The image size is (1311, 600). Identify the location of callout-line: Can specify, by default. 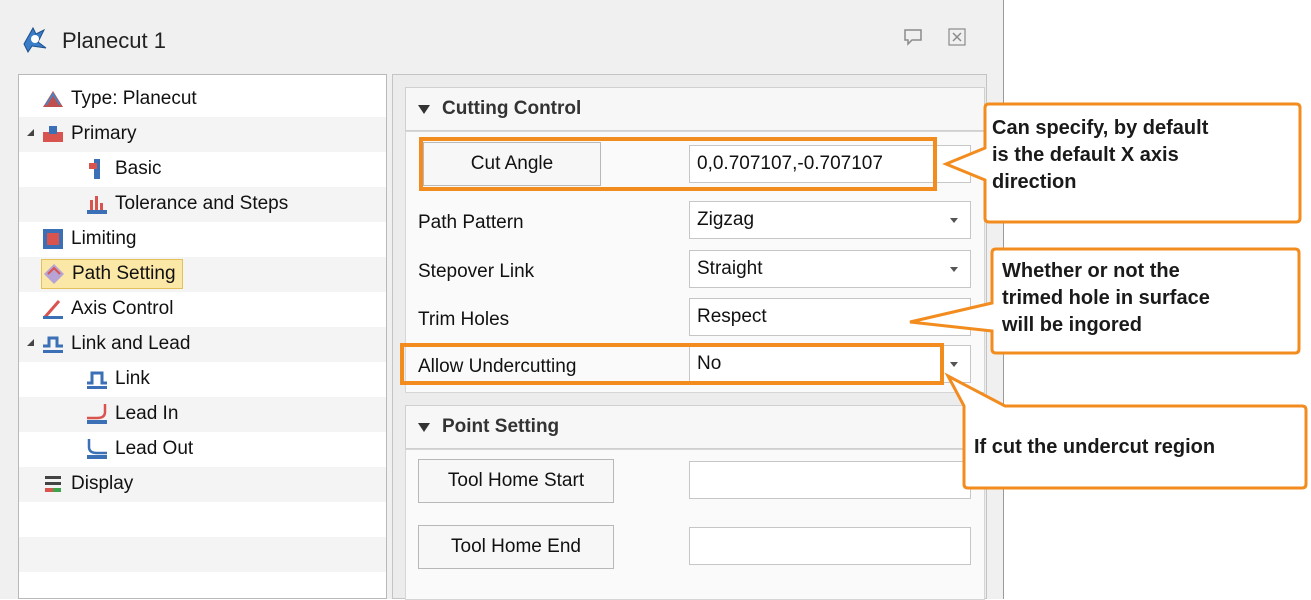
(1100, 128).